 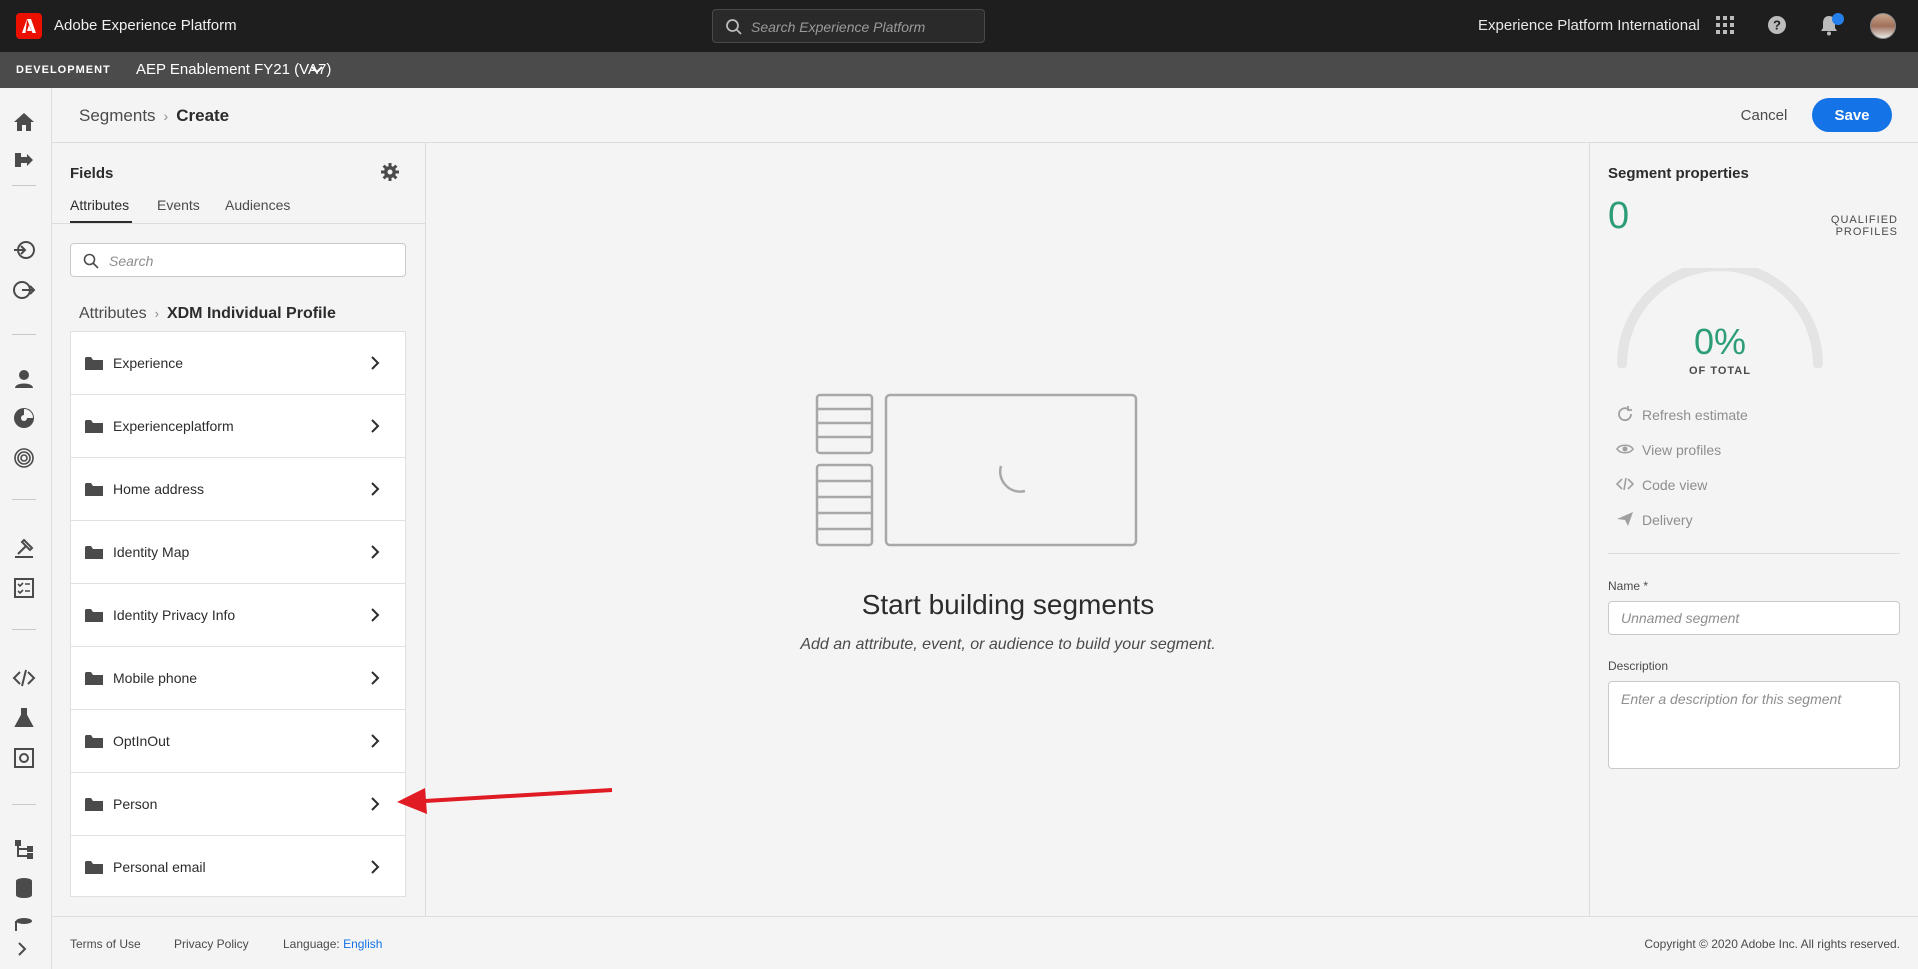 What do you see at coordinates (203, 115) in the screenshot?
I see `breadcrumb-create: Create` at bounding box center [203, 115].